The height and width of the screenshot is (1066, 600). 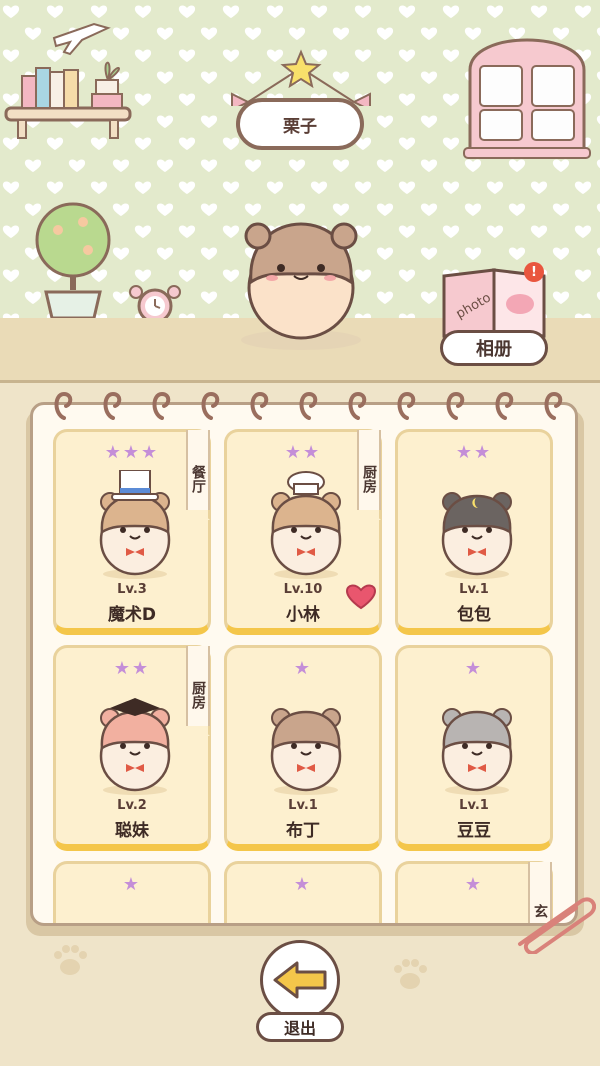 What do you see at coordinates (301, 282) in the screenshot?
I see `main-hamster` at bounding box center [301, 282].